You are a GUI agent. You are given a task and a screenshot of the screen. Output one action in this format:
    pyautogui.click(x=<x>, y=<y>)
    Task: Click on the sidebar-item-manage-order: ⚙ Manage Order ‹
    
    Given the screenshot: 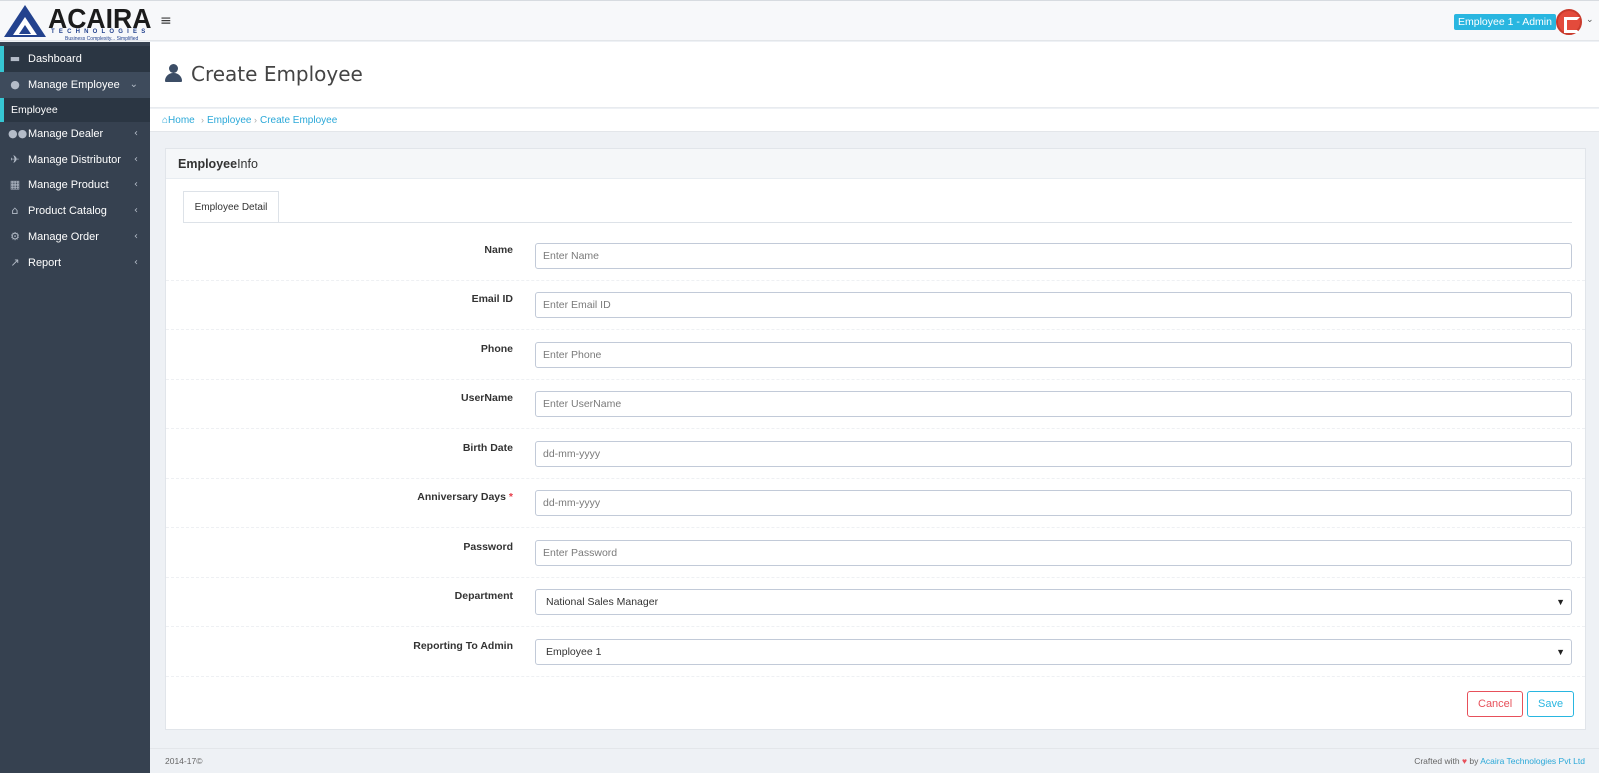 What is the action you would take?
    pyautogui.click(x=75, y=237)
    